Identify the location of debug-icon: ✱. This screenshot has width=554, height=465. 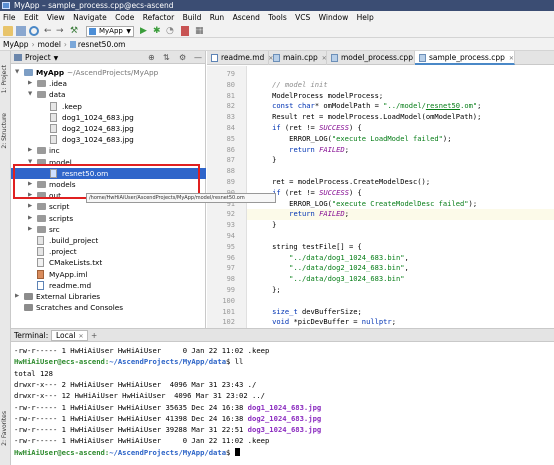
(158, 31).